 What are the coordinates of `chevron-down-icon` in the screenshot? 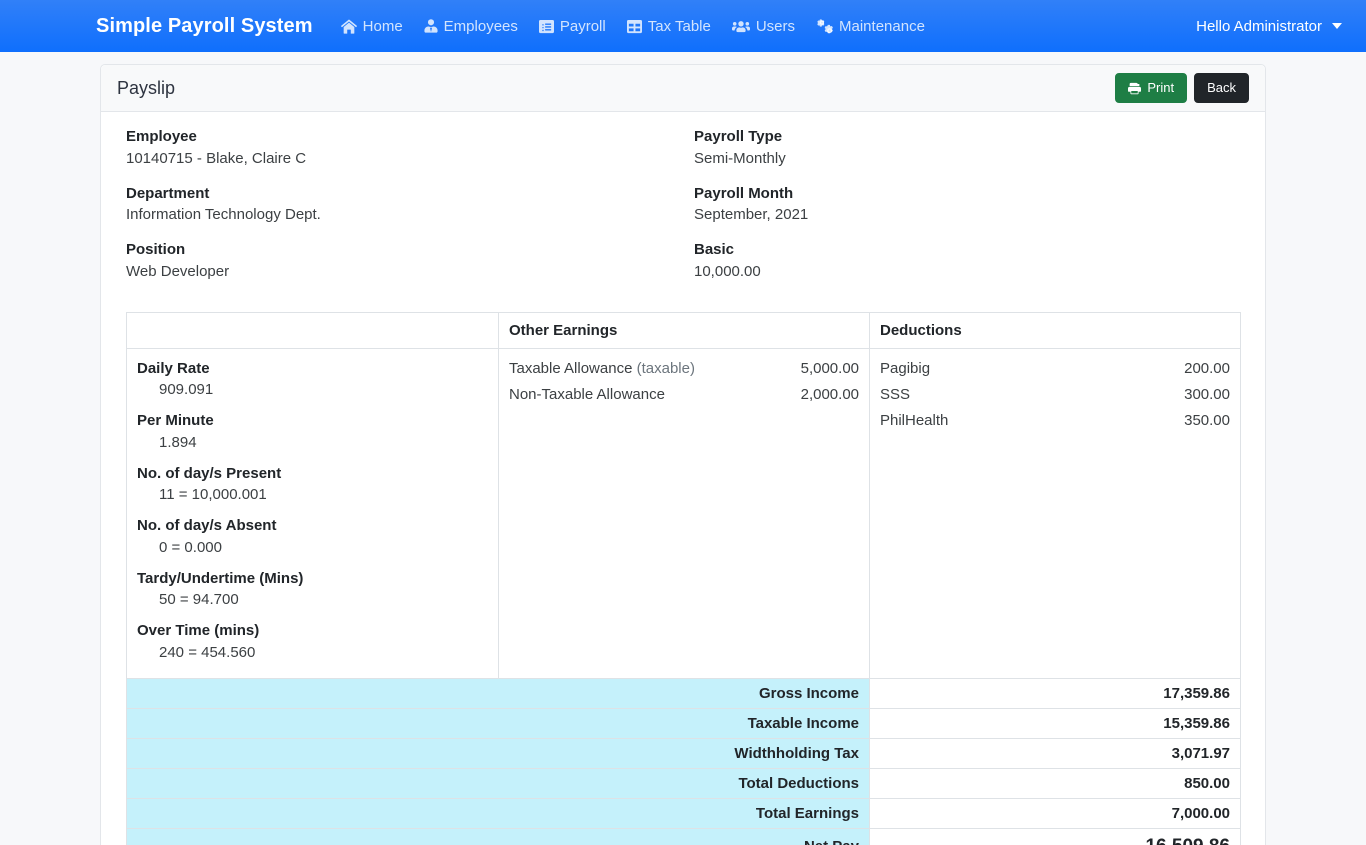 It's located at (1337, 26).